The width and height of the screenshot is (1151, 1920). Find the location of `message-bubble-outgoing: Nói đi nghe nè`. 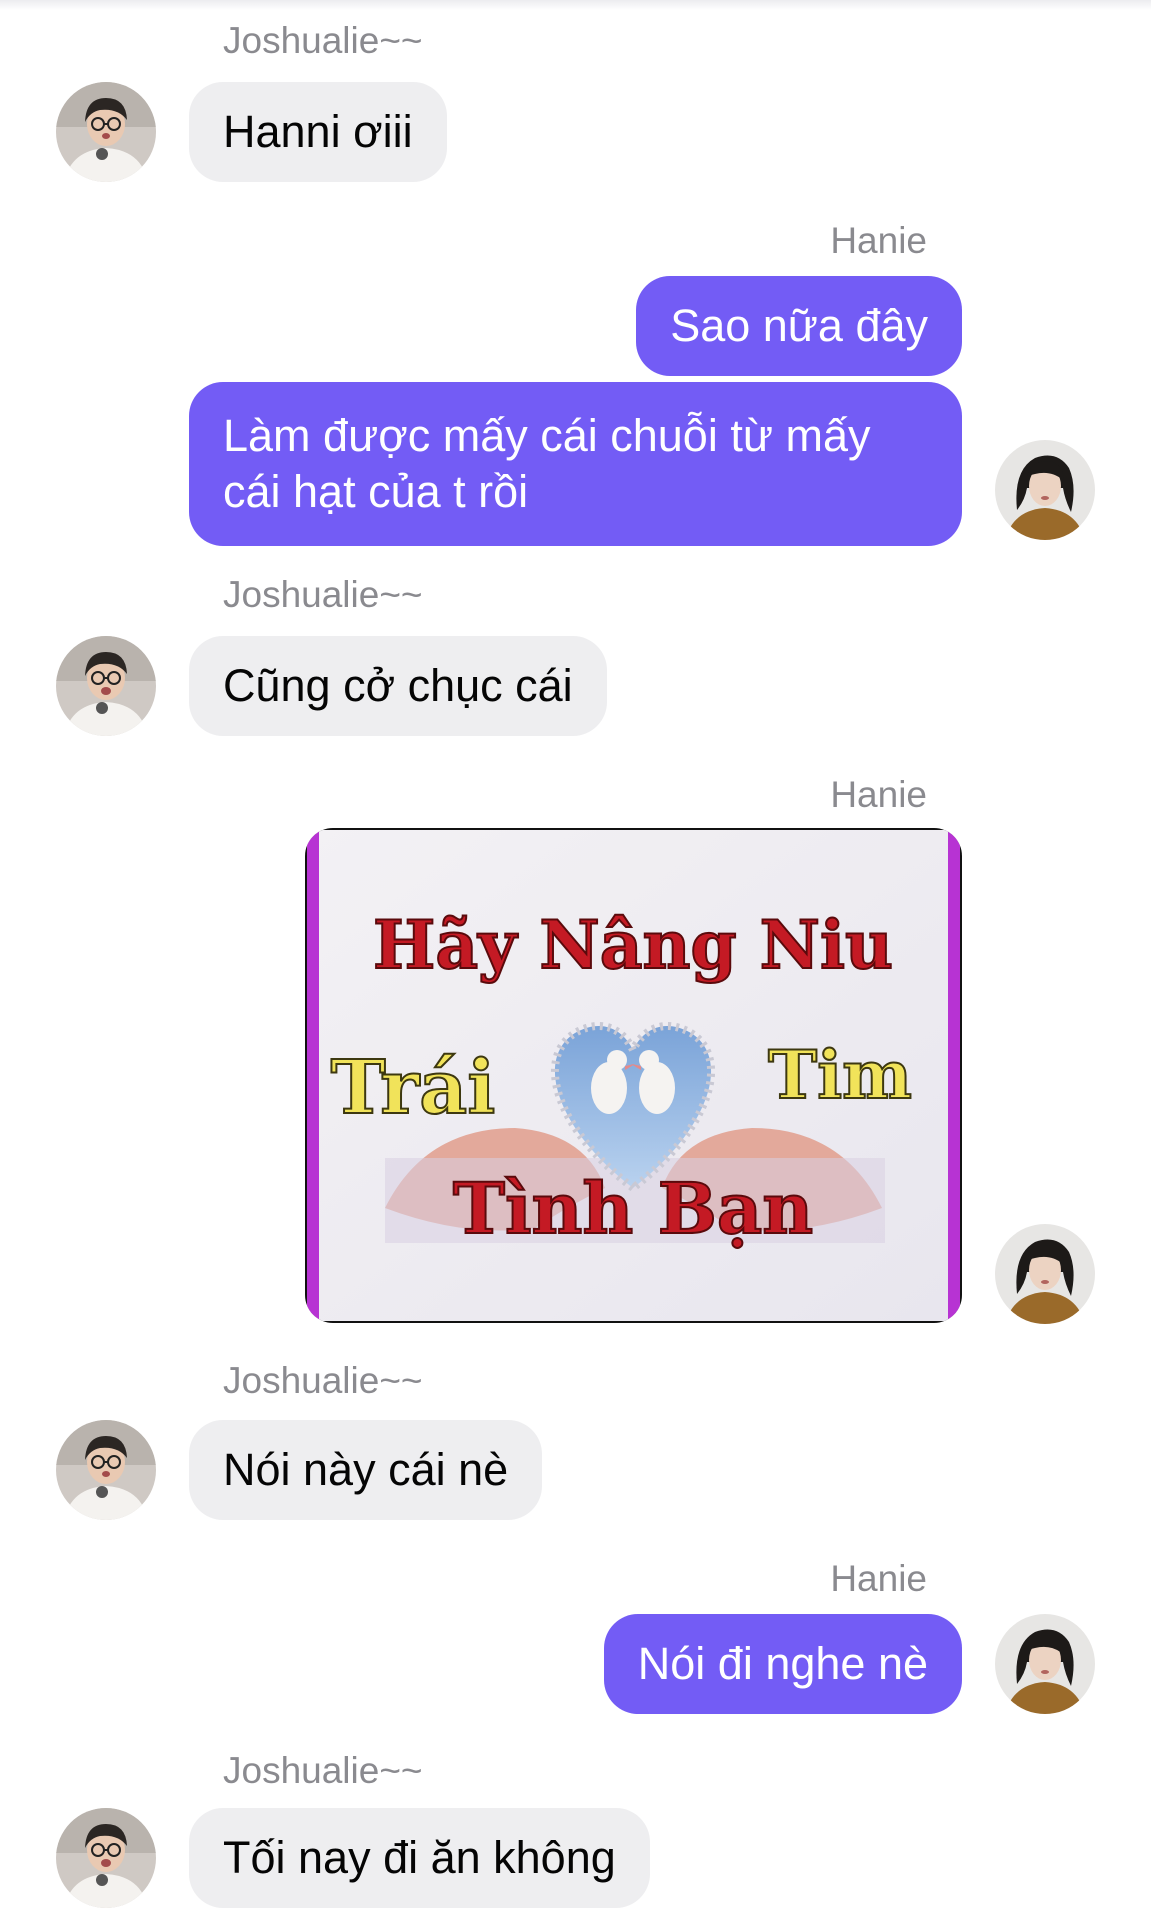

message-bubble-outgoing: Nói đi nghe nè is located at coordinates (782, 1664).